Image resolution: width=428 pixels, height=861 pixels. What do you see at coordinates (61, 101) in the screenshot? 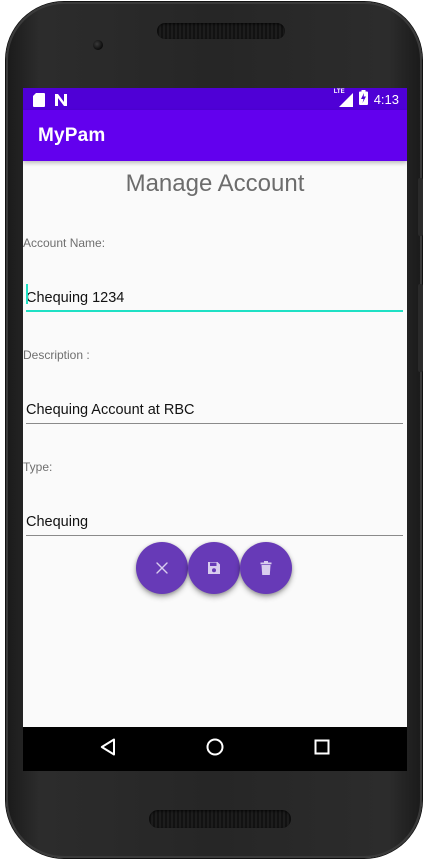
I see `n-notification-icon` at bounding box center [61, 101].